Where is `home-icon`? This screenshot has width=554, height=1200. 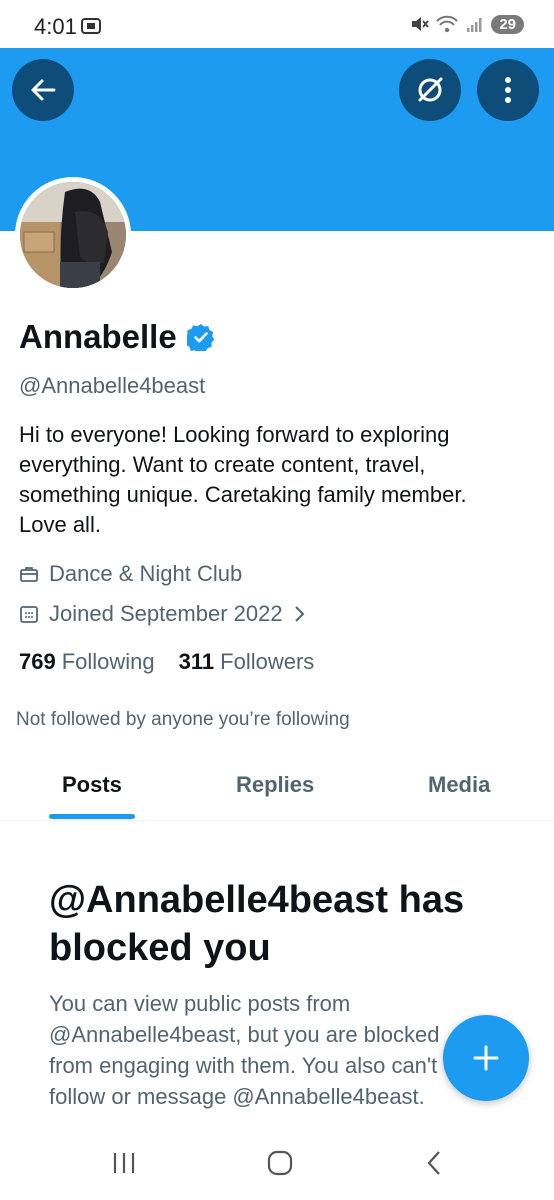
home-icon is located at coordinates (280, 1163).